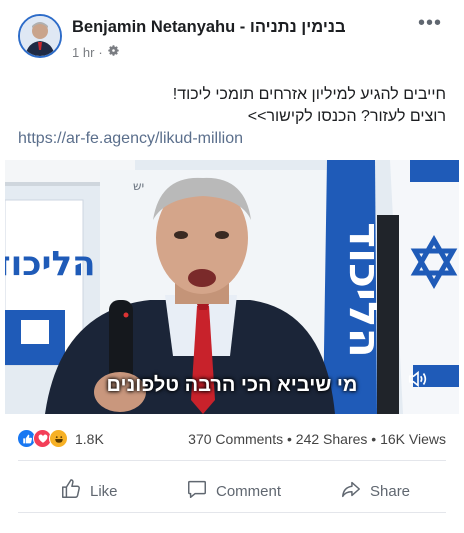  I want to click on profile-avatar, so click(40, 36).